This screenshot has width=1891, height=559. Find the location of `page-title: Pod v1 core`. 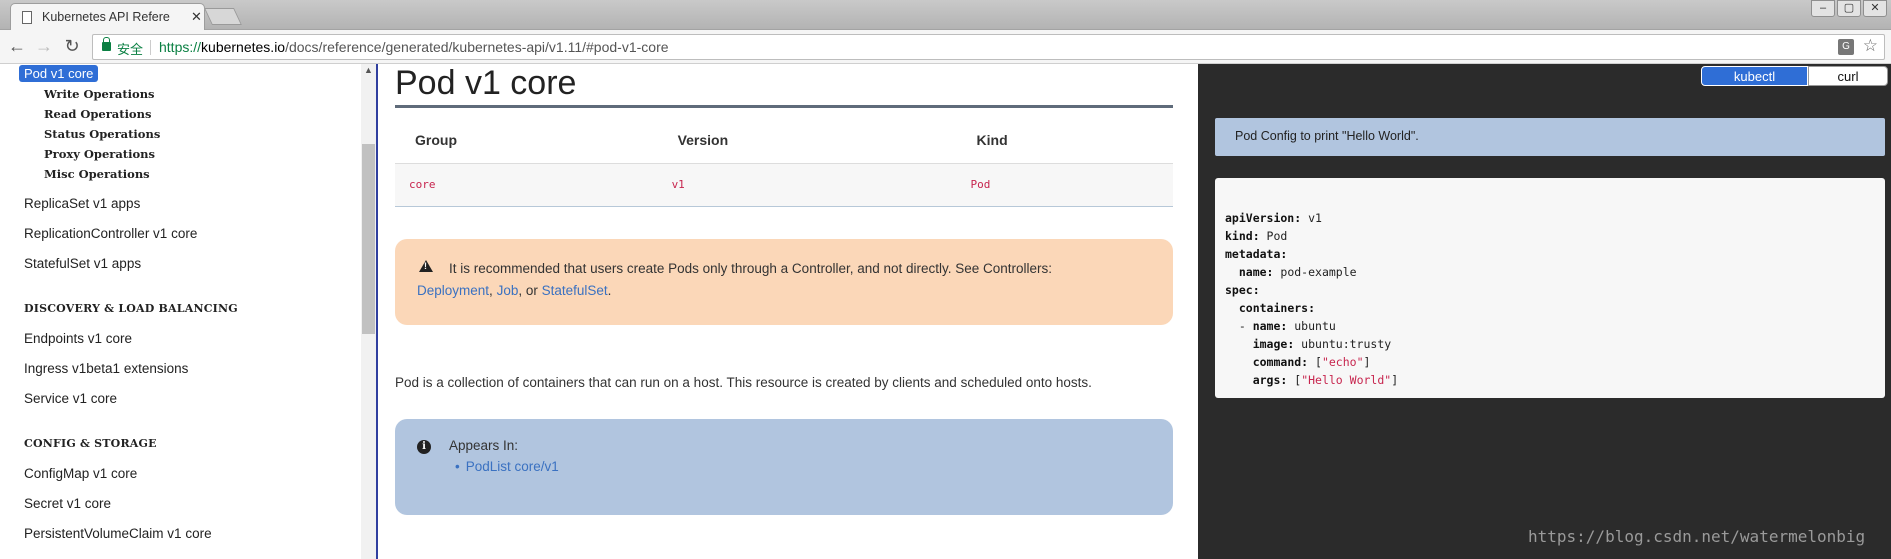

page-title: Pod v1 core is located at coordinates (486, 83).